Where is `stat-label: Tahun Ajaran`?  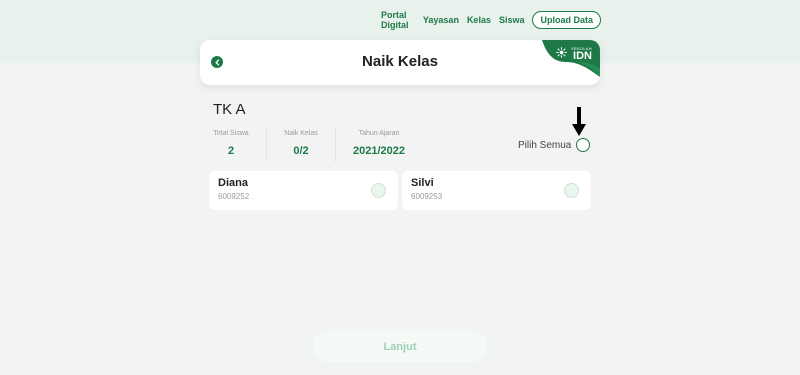
stat-label: Tahun Ajaran is located at coordinates (379, 133).